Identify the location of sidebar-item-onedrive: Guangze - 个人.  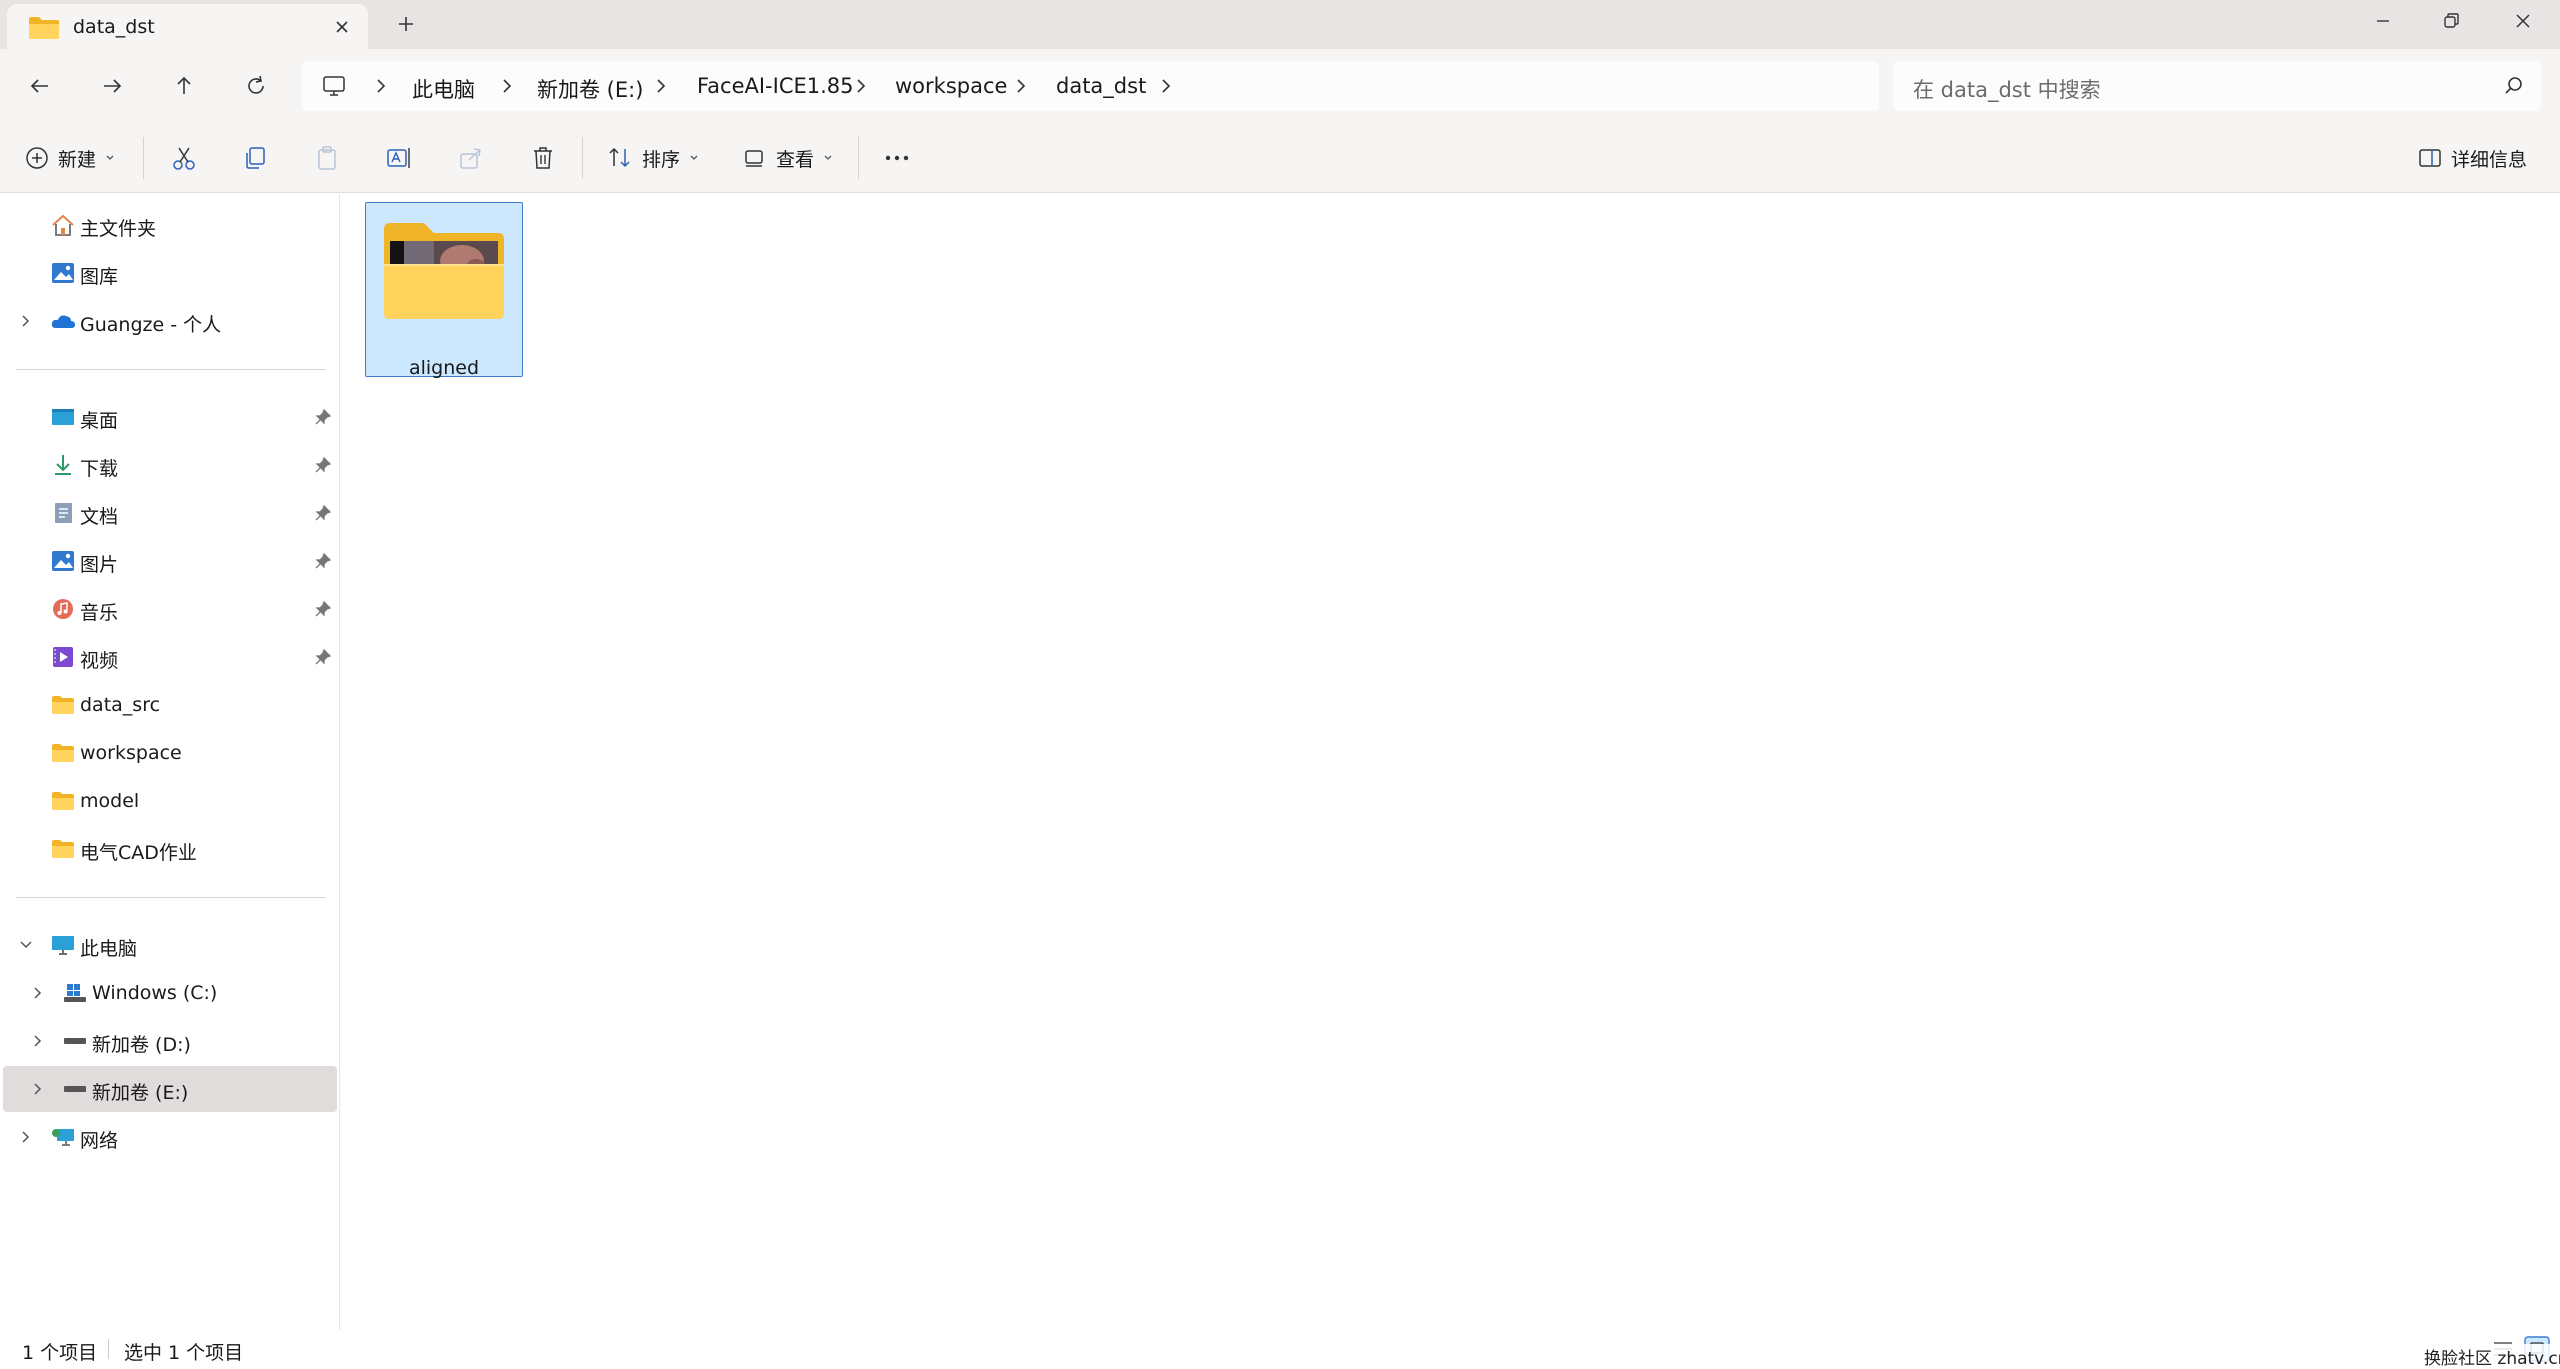
(170, 321).